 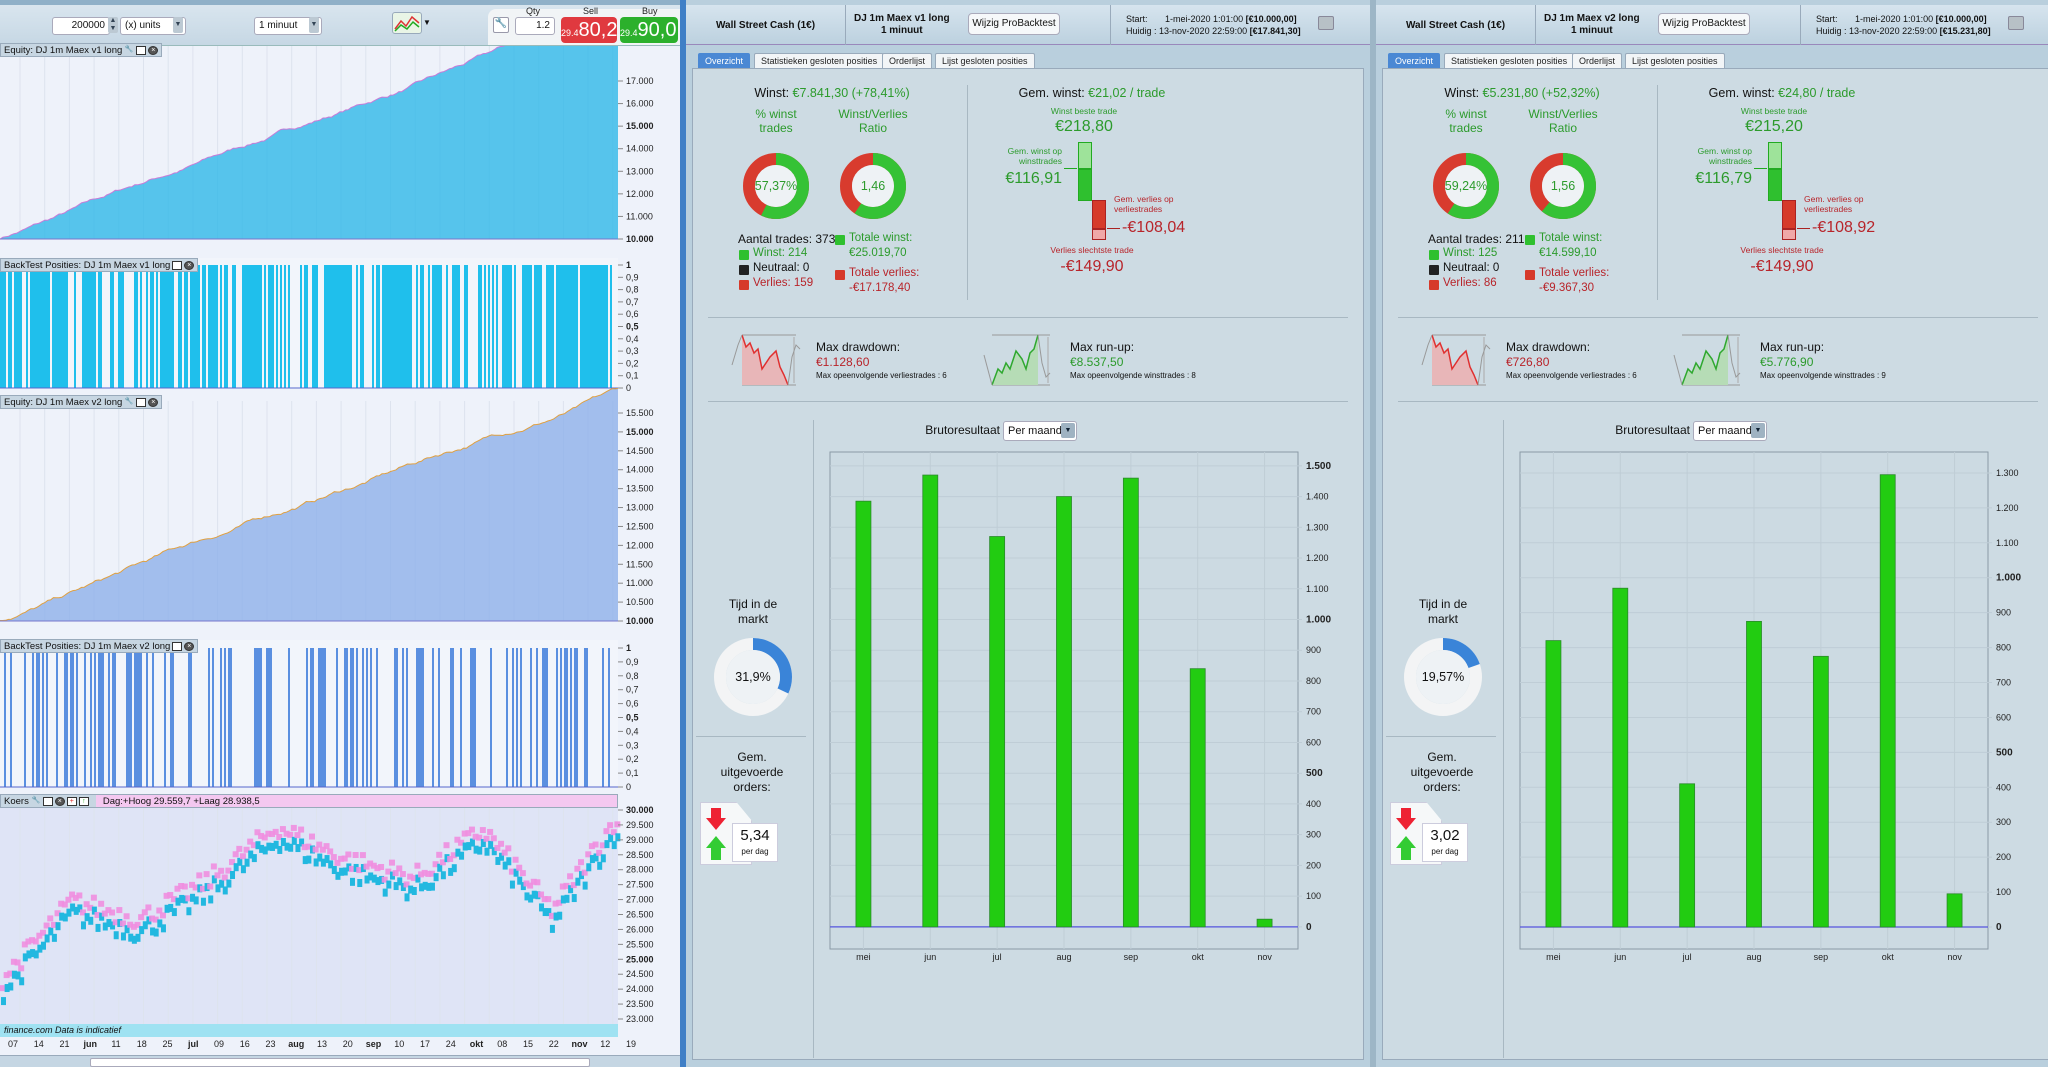 I want to click on quantity-stepper: ▲ ▼, so click(x=113, y=25).